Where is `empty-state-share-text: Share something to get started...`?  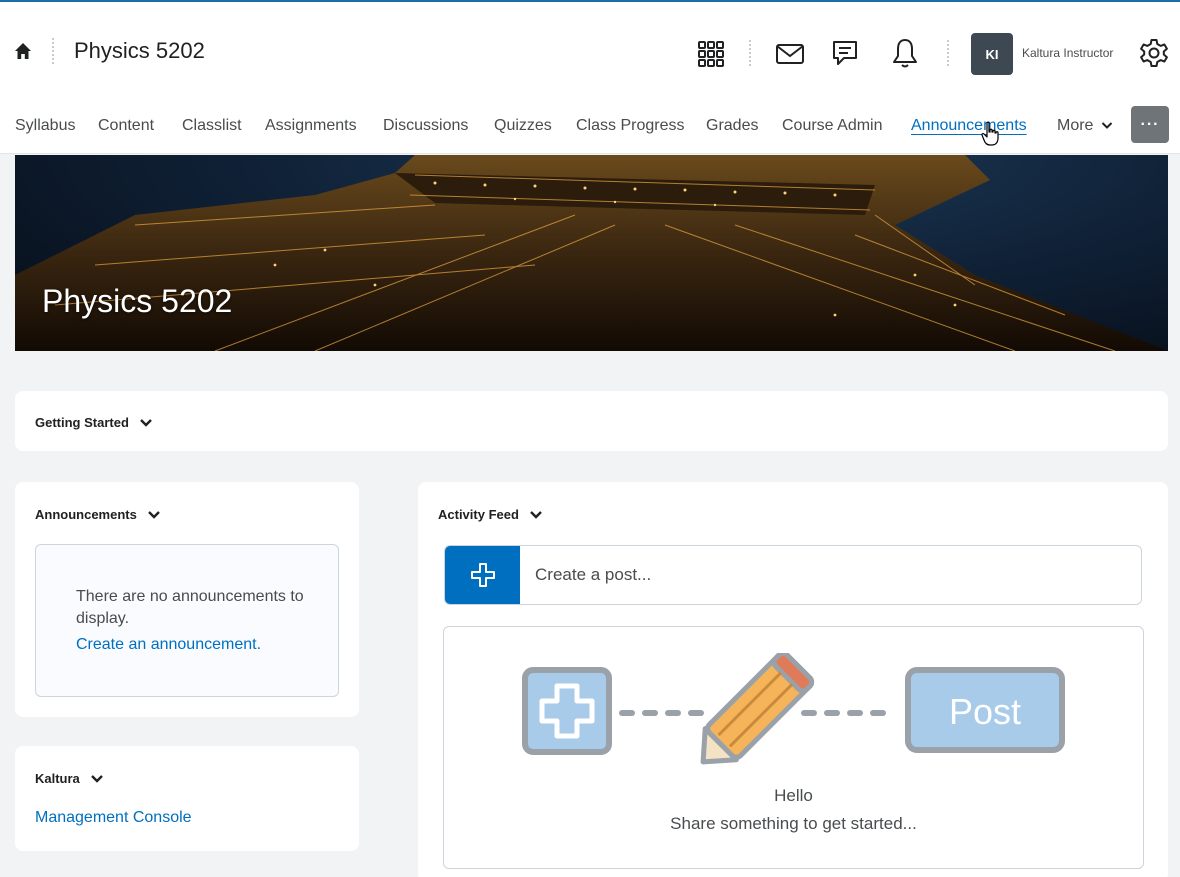 empty-state-share-text: Share something to get started... is located at coordinates (793, 823).